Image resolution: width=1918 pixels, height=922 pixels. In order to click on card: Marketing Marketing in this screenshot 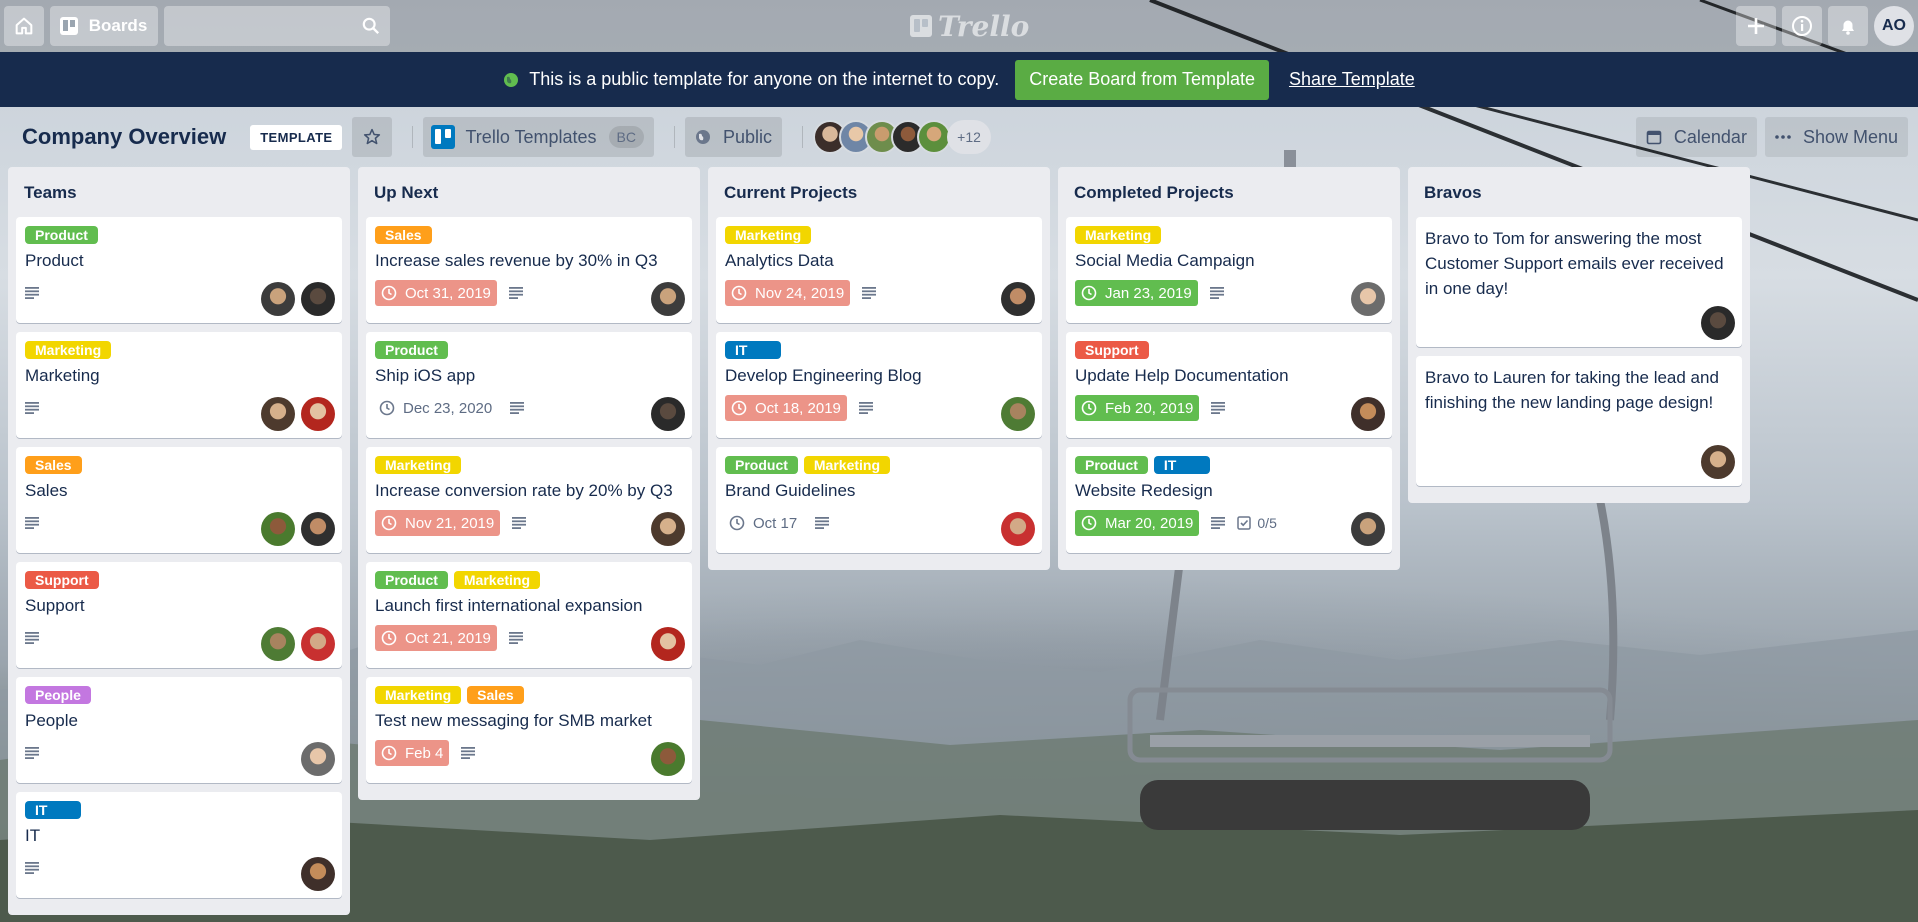, I will do `click(179, 385)`.